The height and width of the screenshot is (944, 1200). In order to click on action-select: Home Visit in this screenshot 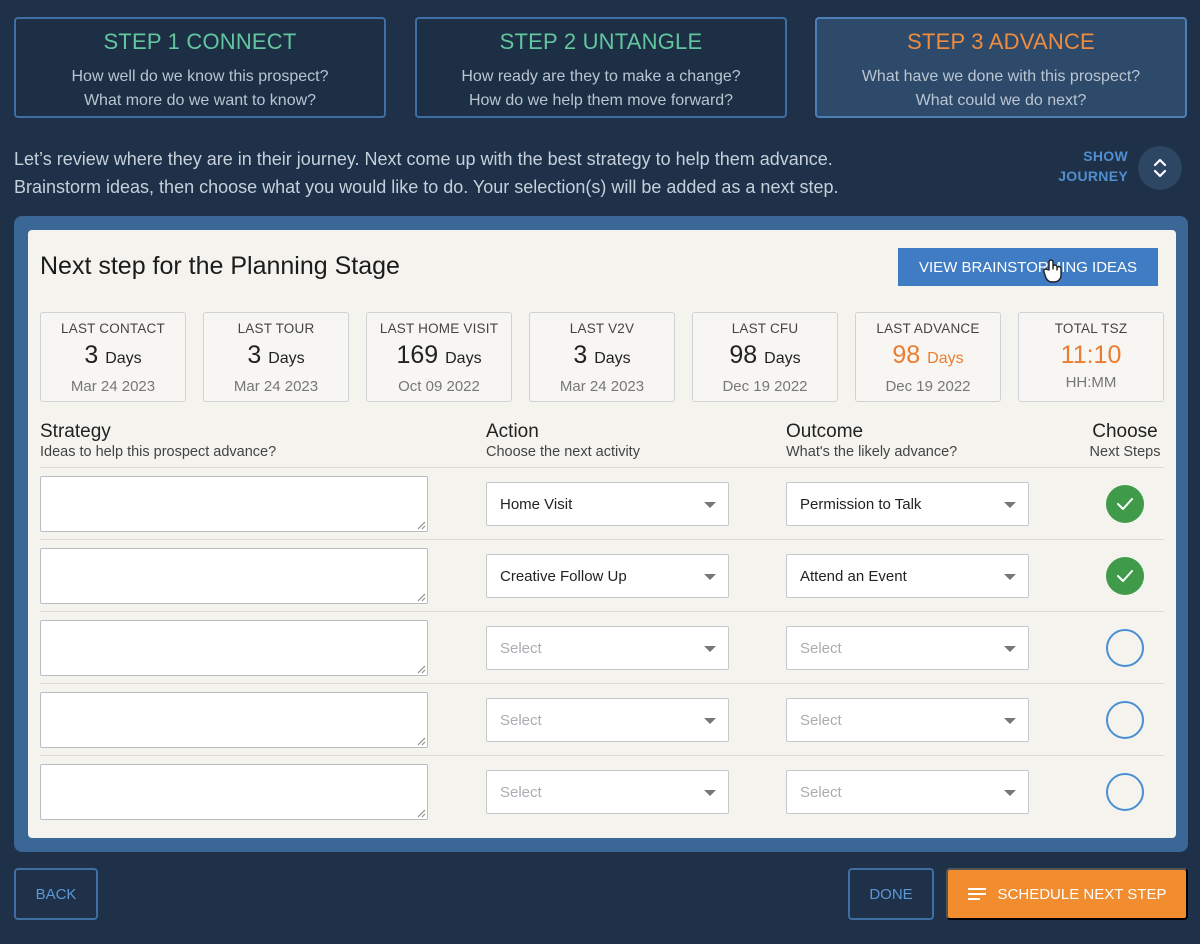, I will do `click(607, 504)`.